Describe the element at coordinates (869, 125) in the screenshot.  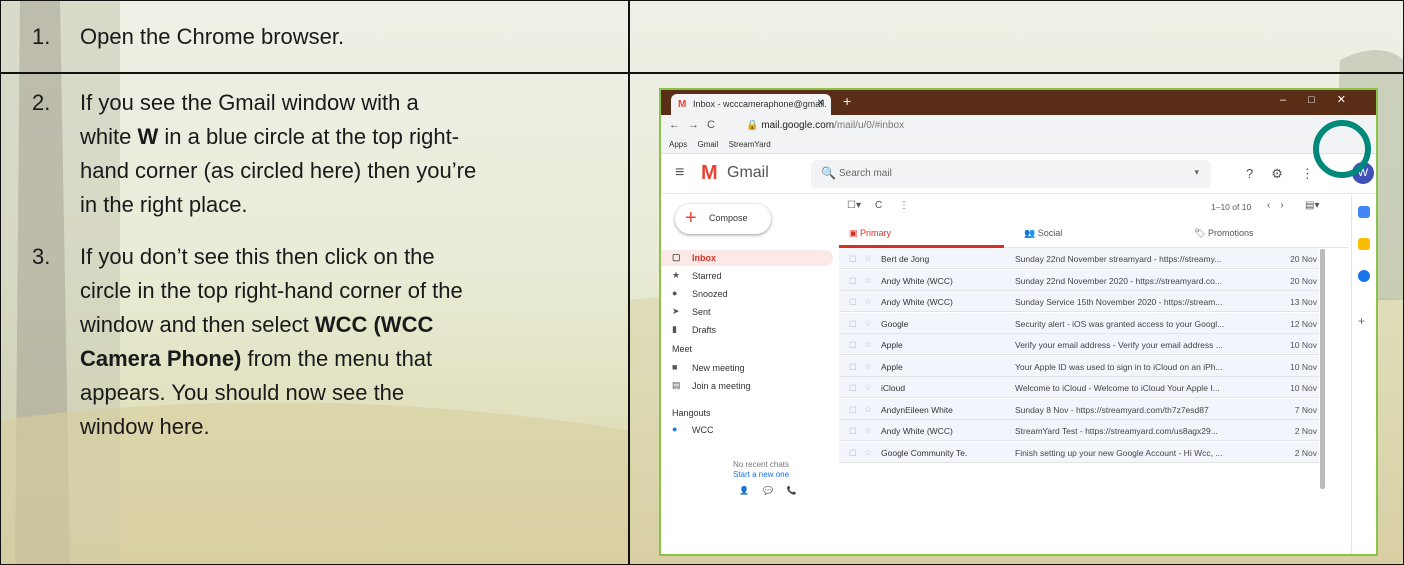
I see `url-path: /mail/u/0/#inbox` at that location.